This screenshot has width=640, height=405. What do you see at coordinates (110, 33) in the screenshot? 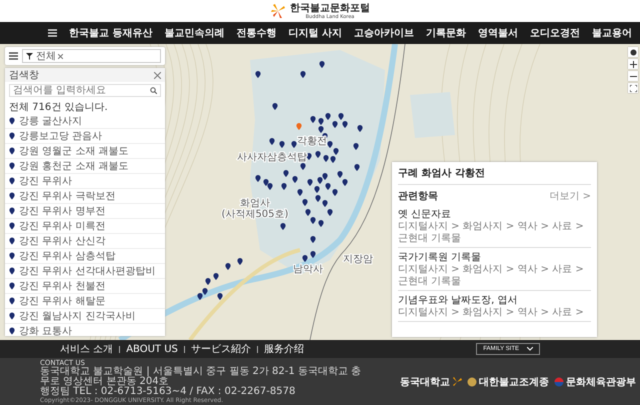
I see `nav-link: 한국불교 등재유산` at bounding box center [110, 33].